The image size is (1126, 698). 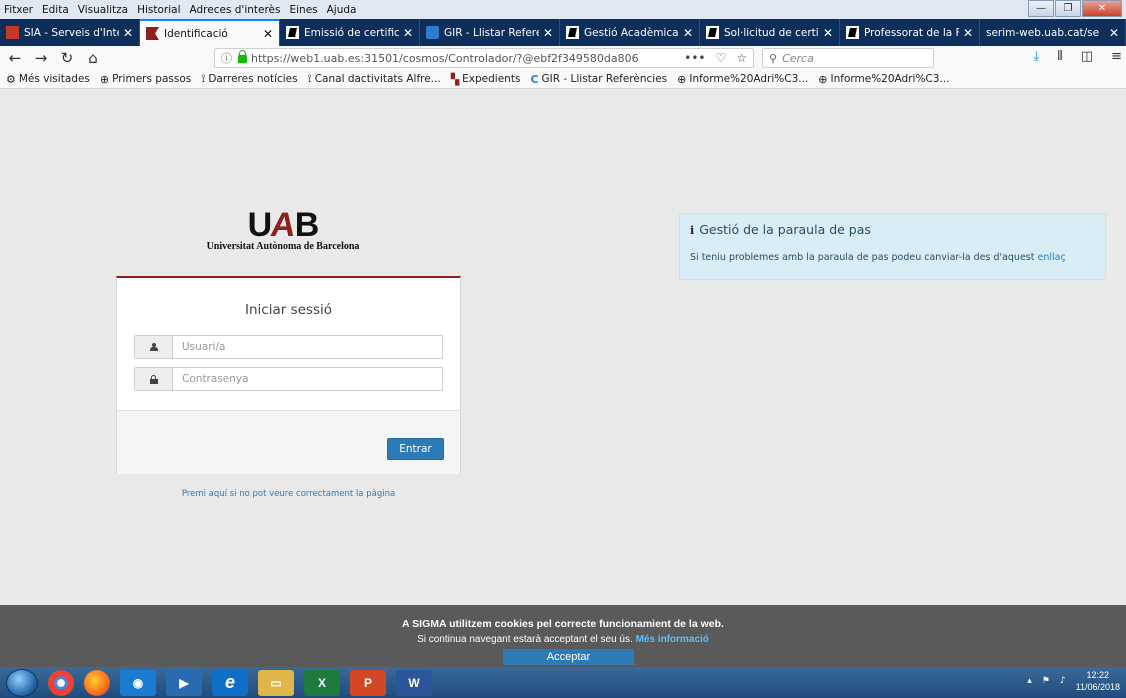 What do you see at coordinates (158, 10) in the screenshot?
I see `menu-historial: Historial` at bounding box center [158, 10].